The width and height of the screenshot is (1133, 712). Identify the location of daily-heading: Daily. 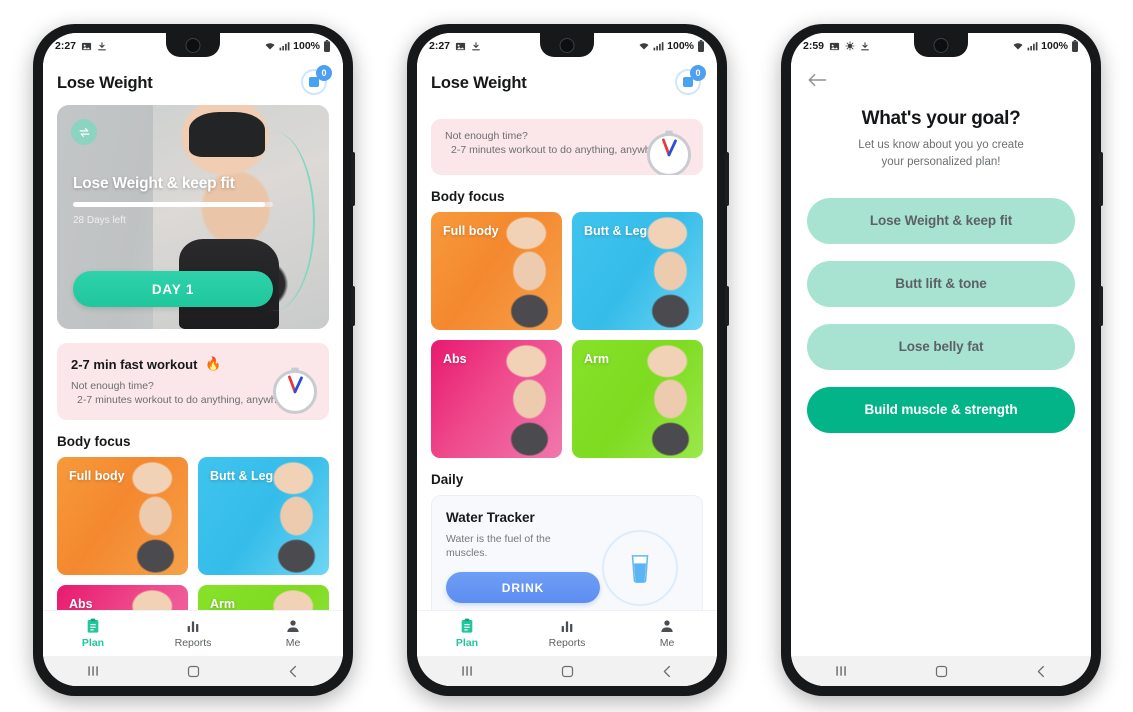
(447, 479).